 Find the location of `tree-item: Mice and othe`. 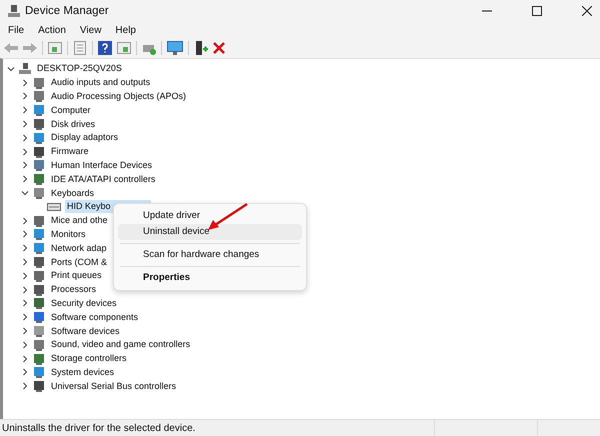

tree-item: Mice and othe is located at coordinates (79, 221).